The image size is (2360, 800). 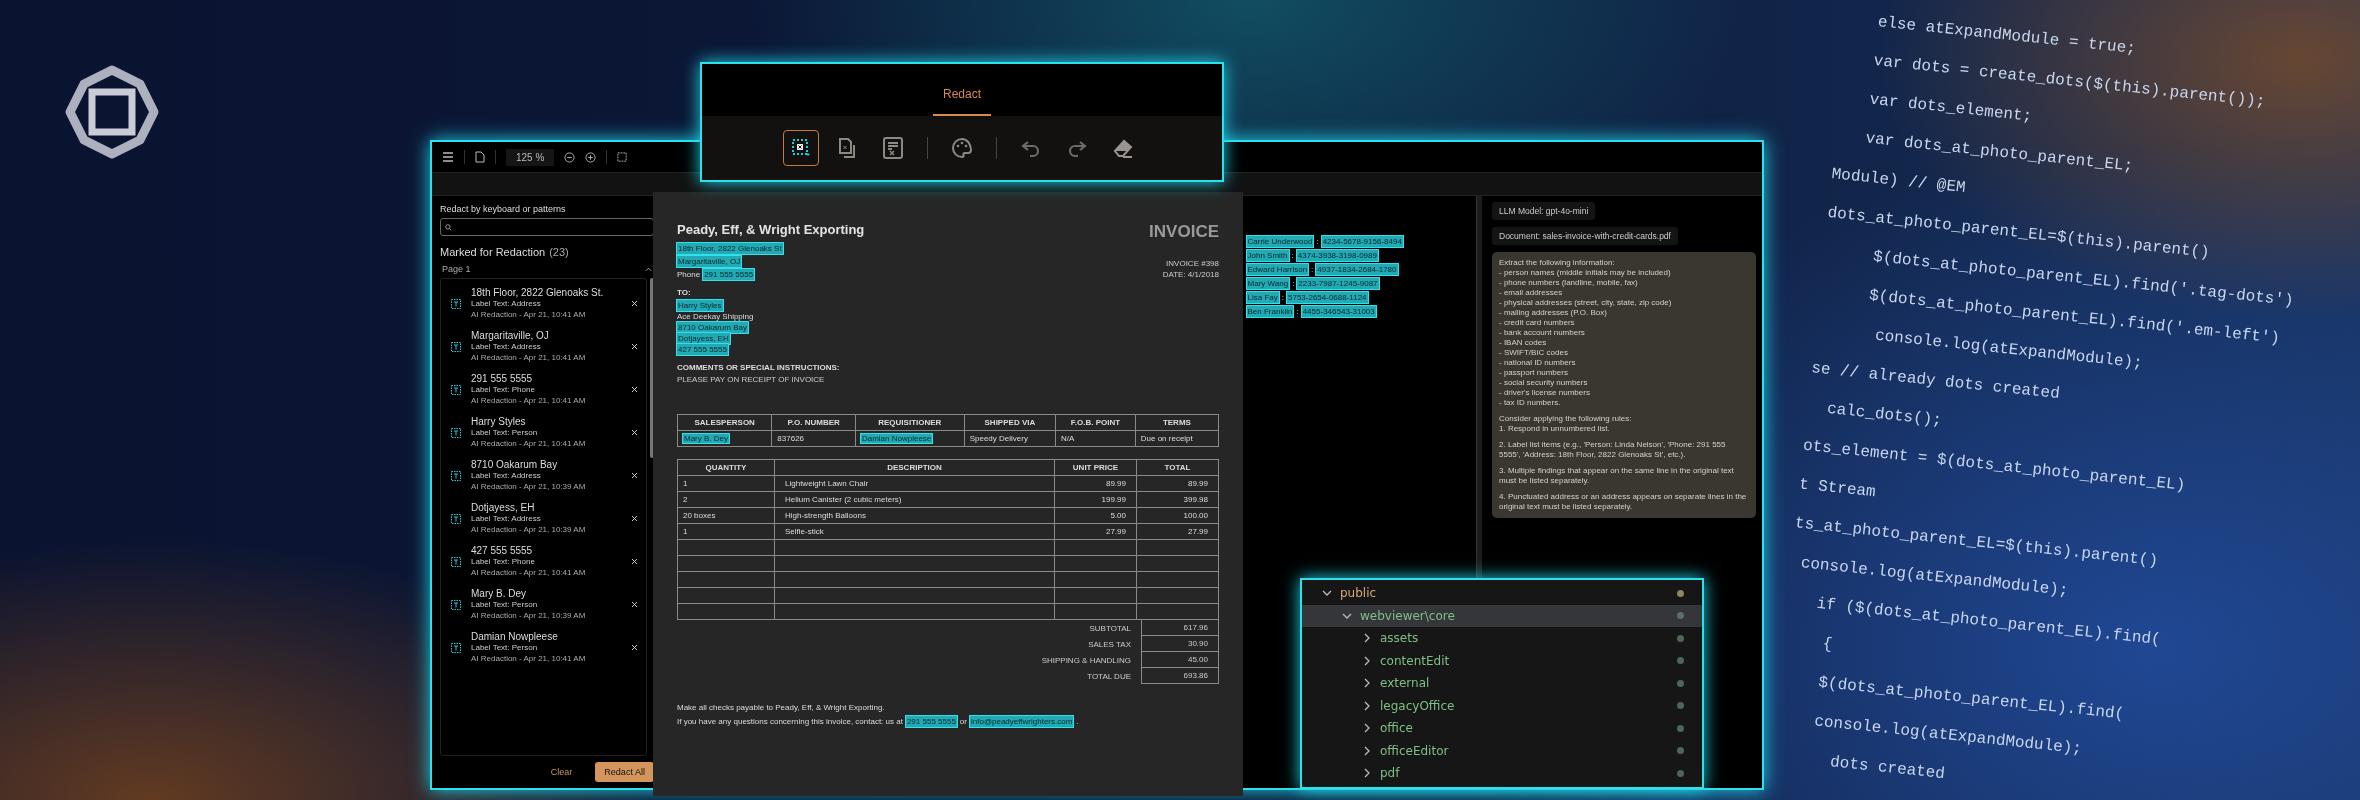 What do you see at coordinates (1197, 531) in the screenshot?
I see `table-cell: 27.99` at bounding box center [1197, 531].